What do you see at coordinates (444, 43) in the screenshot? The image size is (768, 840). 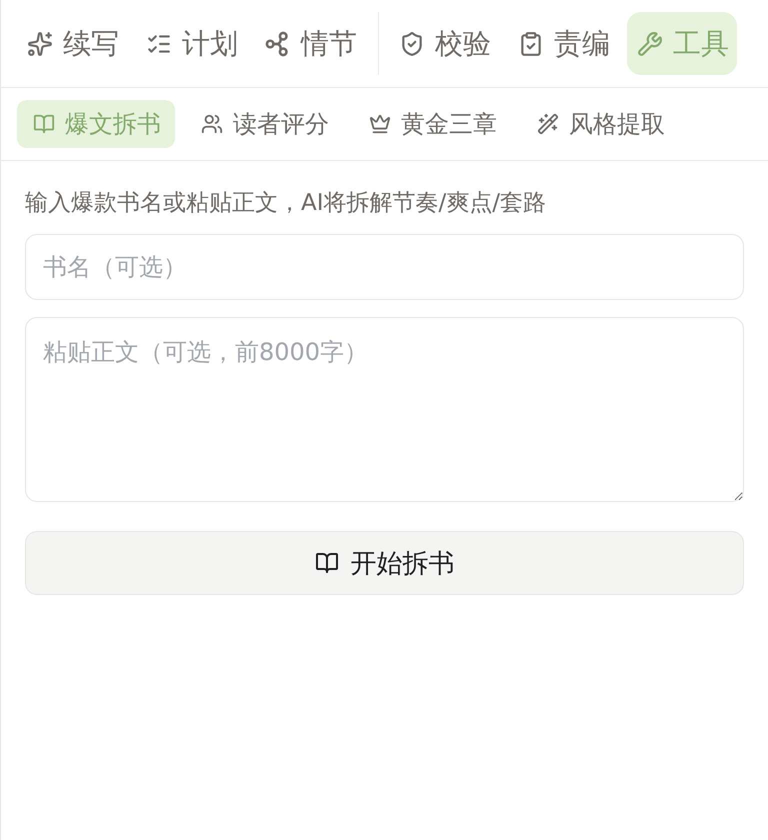 I see `tab: 校验` at bounding box center [444, 43].